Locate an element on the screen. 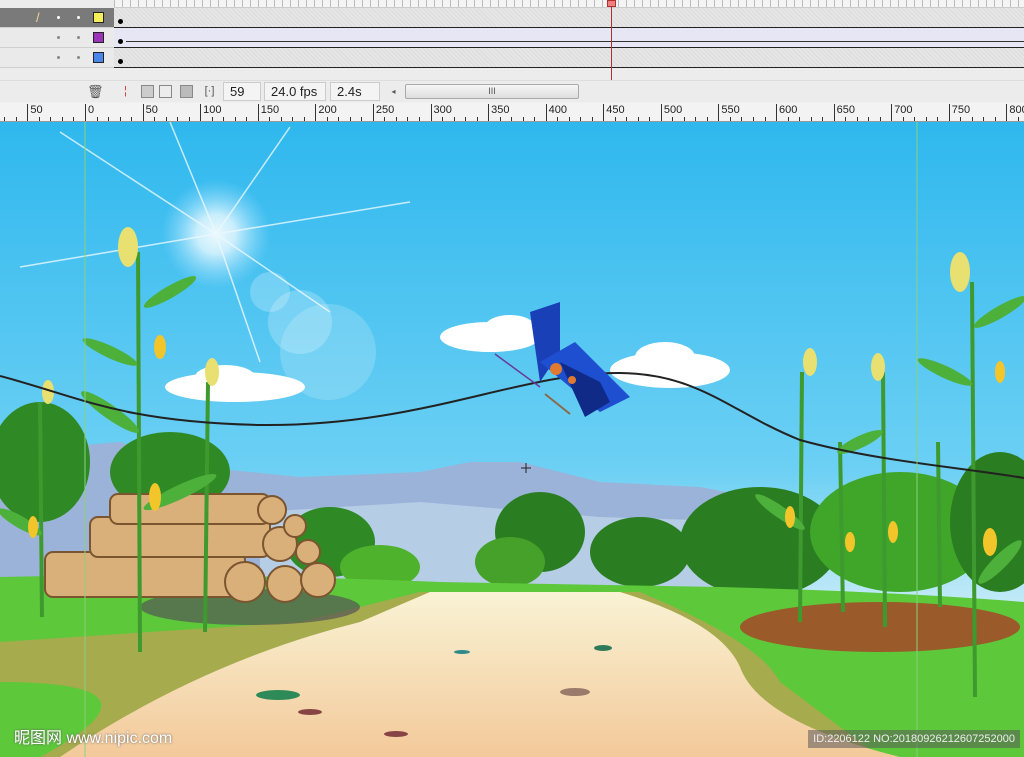 The width and height of the screenshot is (1024, 757). center-frame-icon: ¦ is located at coordinates (125, 91).